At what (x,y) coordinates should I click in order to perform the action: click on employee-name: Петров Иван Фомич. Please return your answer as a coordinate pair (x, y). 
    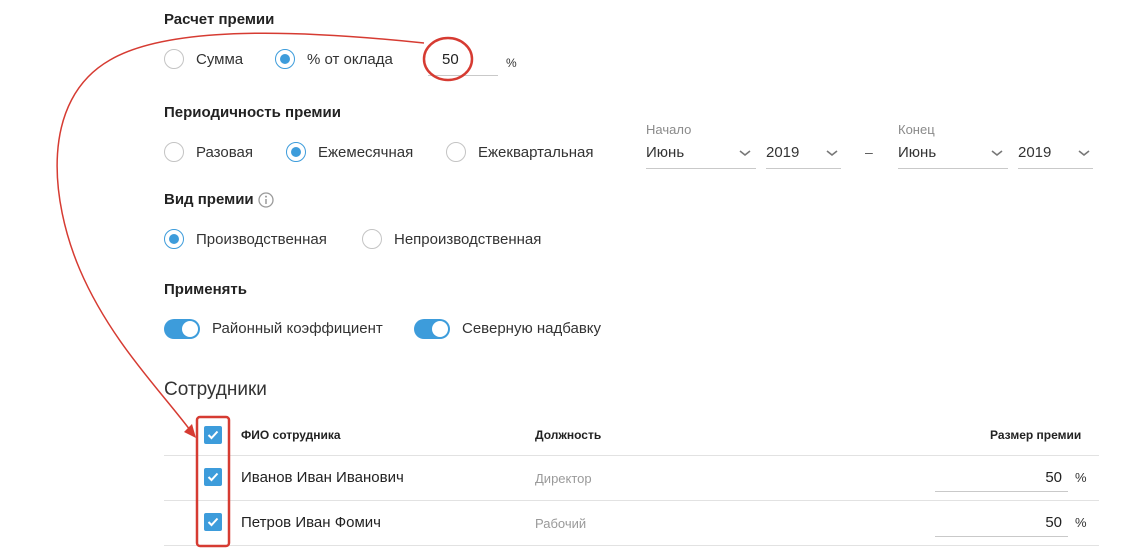
    Looking at the image, I should click on (311, 522).